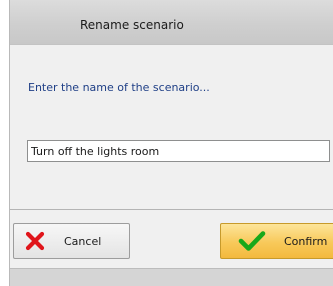  I want to click on close-x-icon, so click(35, 241).